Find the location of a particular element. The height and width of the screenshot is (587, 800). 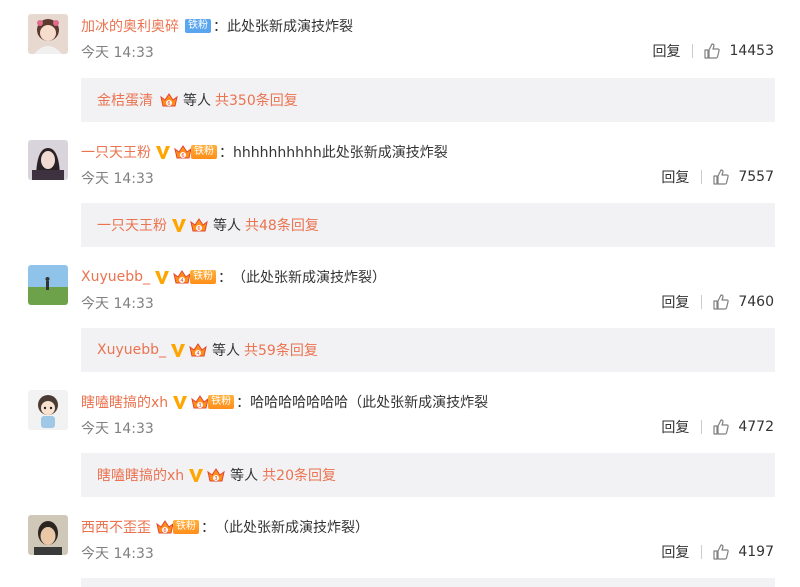

replies-summary: 一只天王粉 6 等人 共48条回复 is located at coordinates (428, 225).